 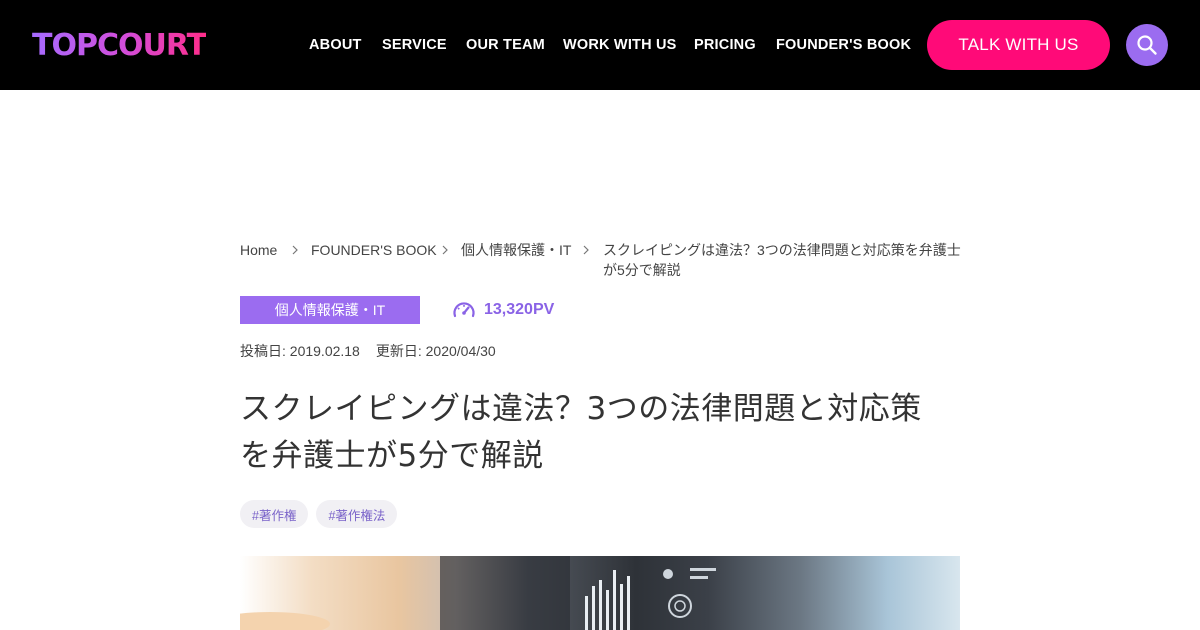 I want to click on pageview-value: 13,320PV, so click(x=519, y=309).